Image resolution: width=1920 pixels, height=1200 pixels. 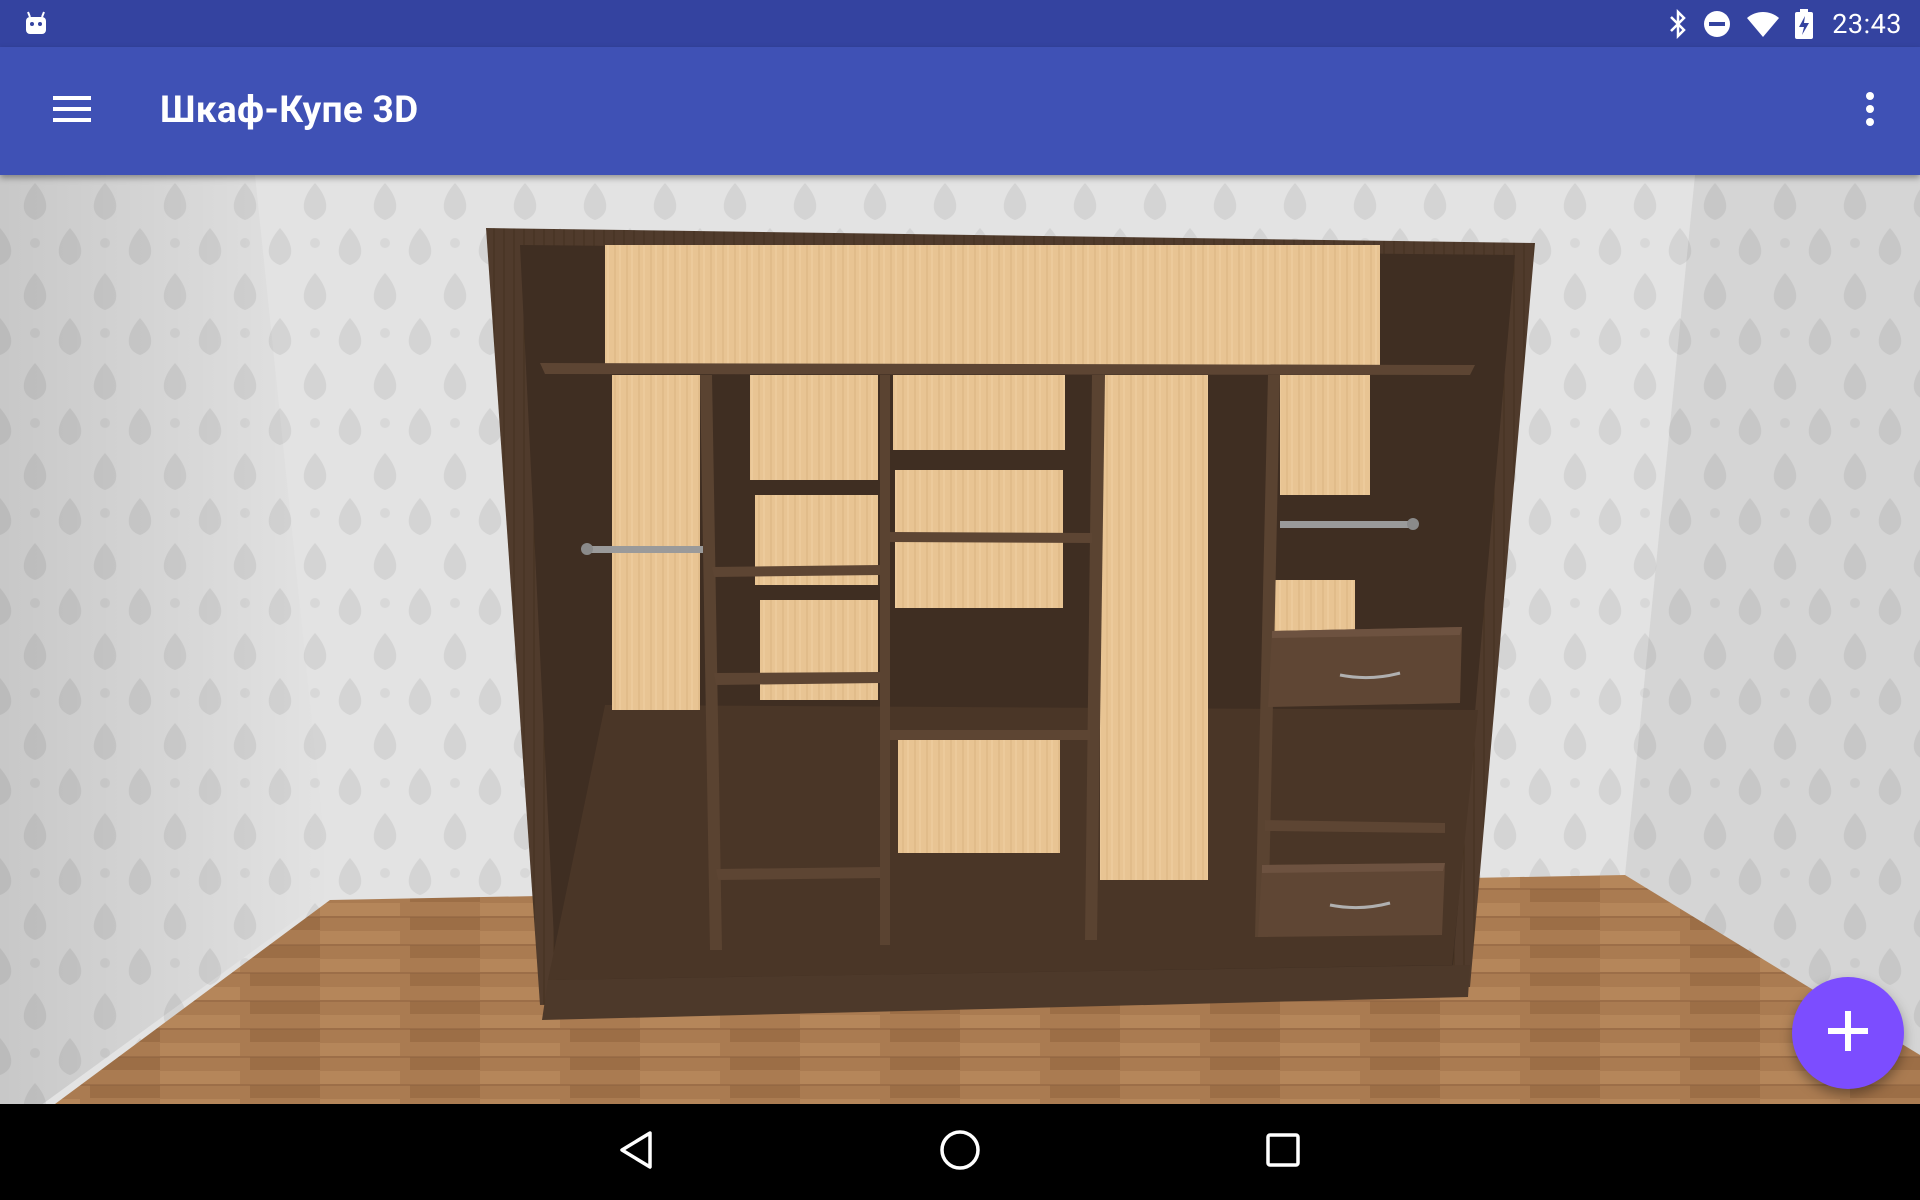 I want to click on app-title: Шкаф-Купе 3D, so click(x=289, y=110).